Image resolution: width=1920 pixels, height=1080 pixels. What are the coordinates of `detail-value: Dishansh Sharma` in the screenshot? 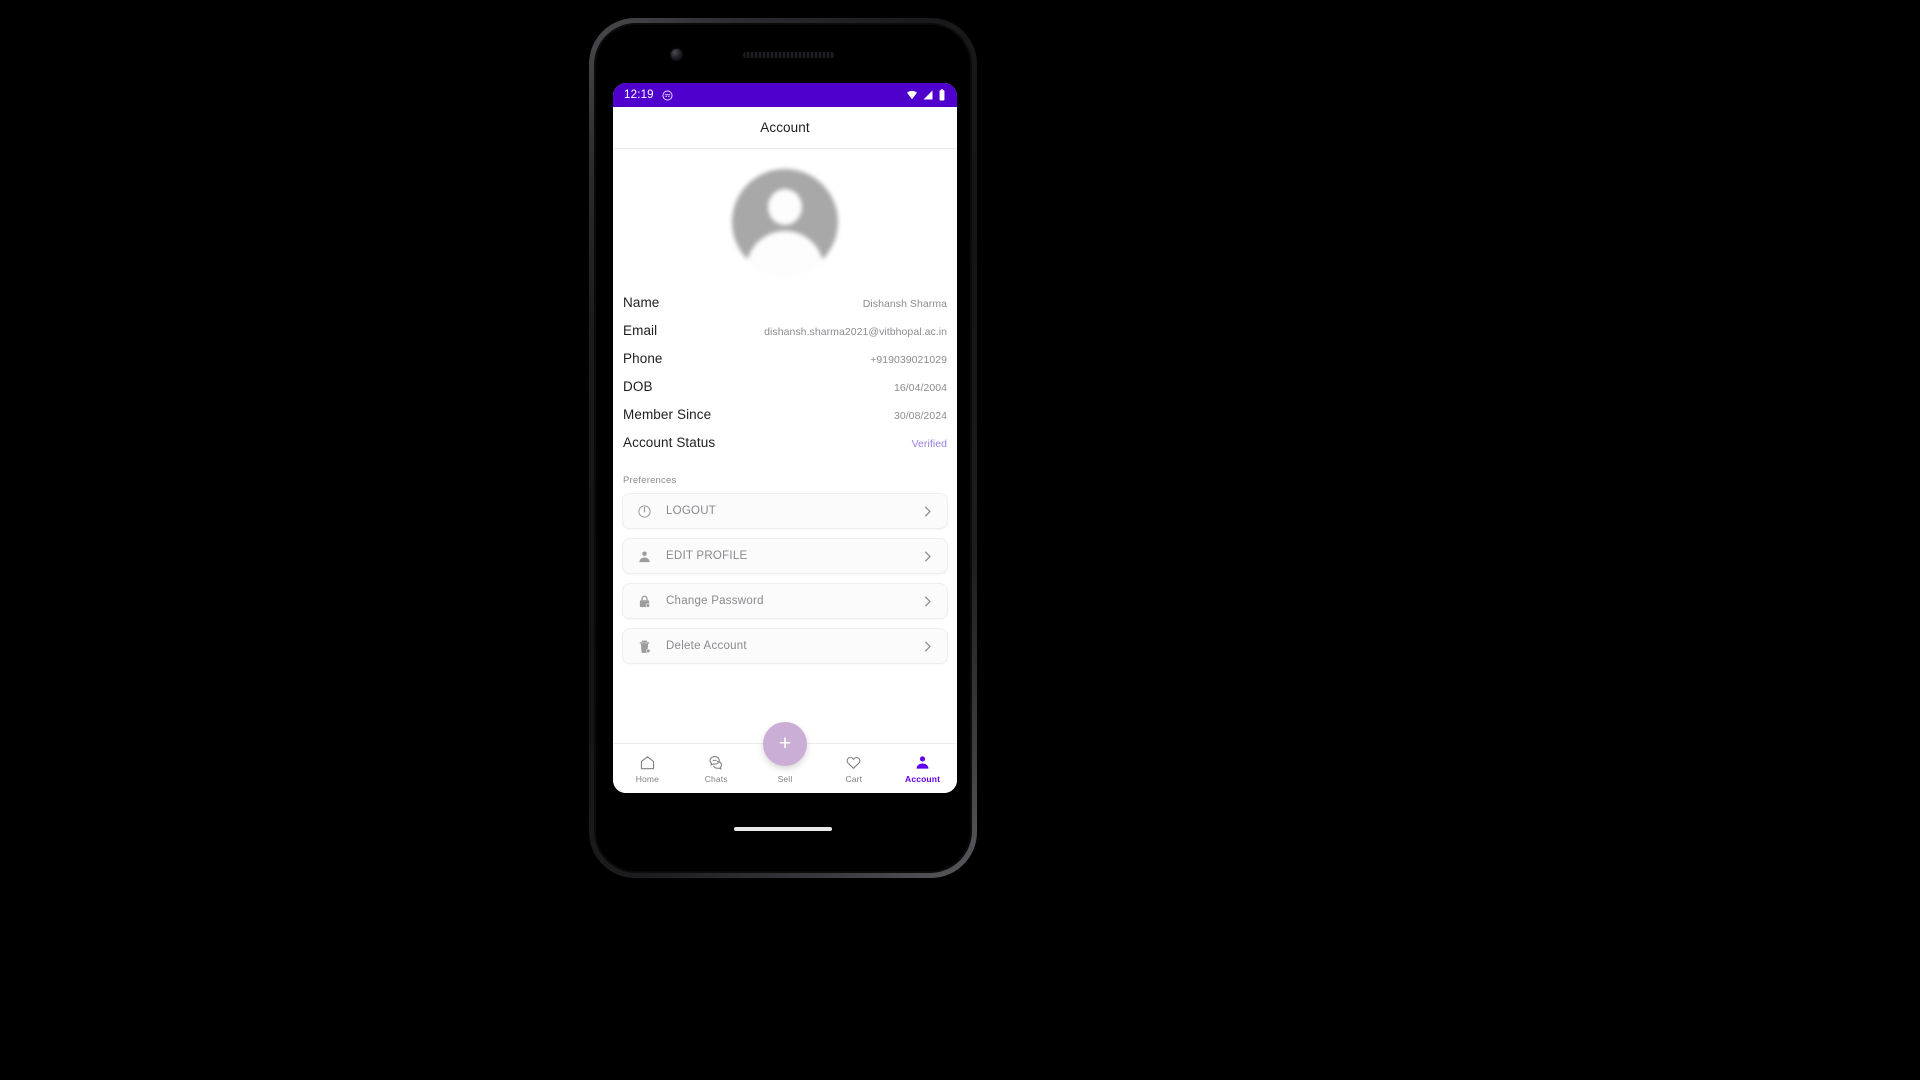 It's located at (904, 304).